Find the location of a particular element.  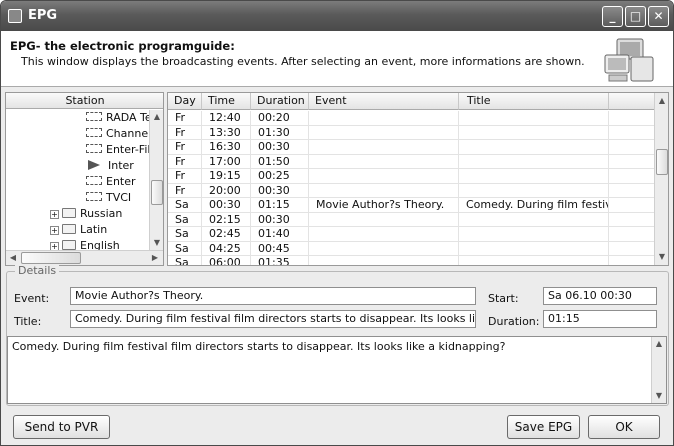

column-header-title: Title is located at coordinates (534, 101).